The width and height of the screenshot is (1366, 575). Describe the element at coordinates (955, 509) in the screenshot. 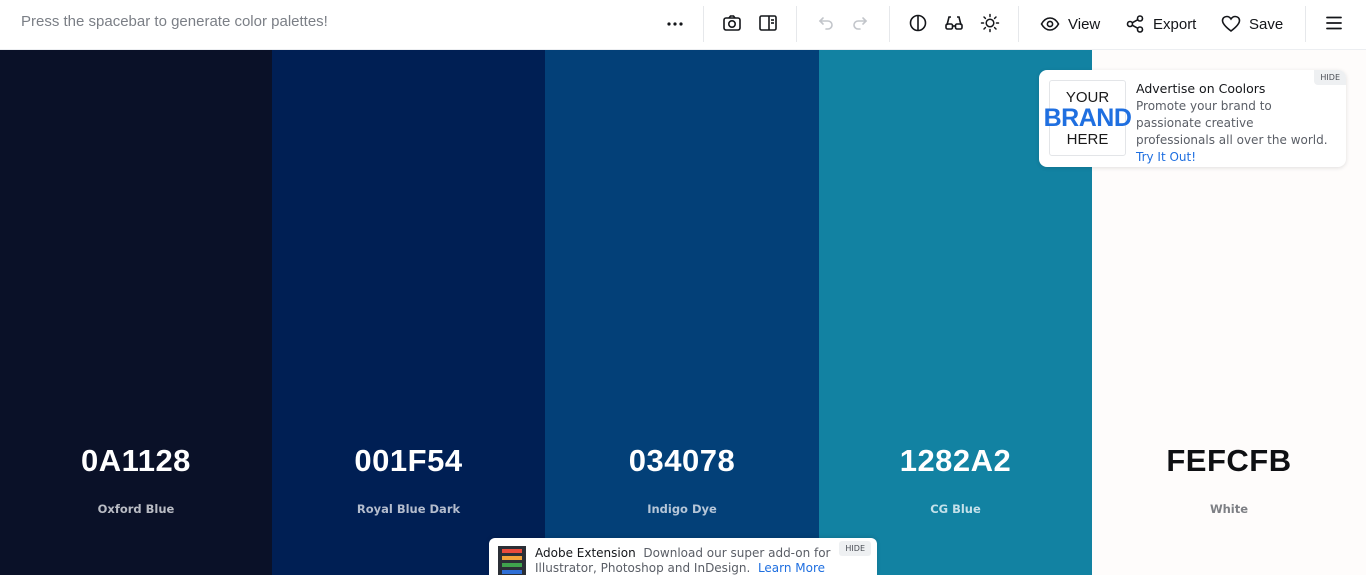

I see `color-name: CG Blue` at that location.